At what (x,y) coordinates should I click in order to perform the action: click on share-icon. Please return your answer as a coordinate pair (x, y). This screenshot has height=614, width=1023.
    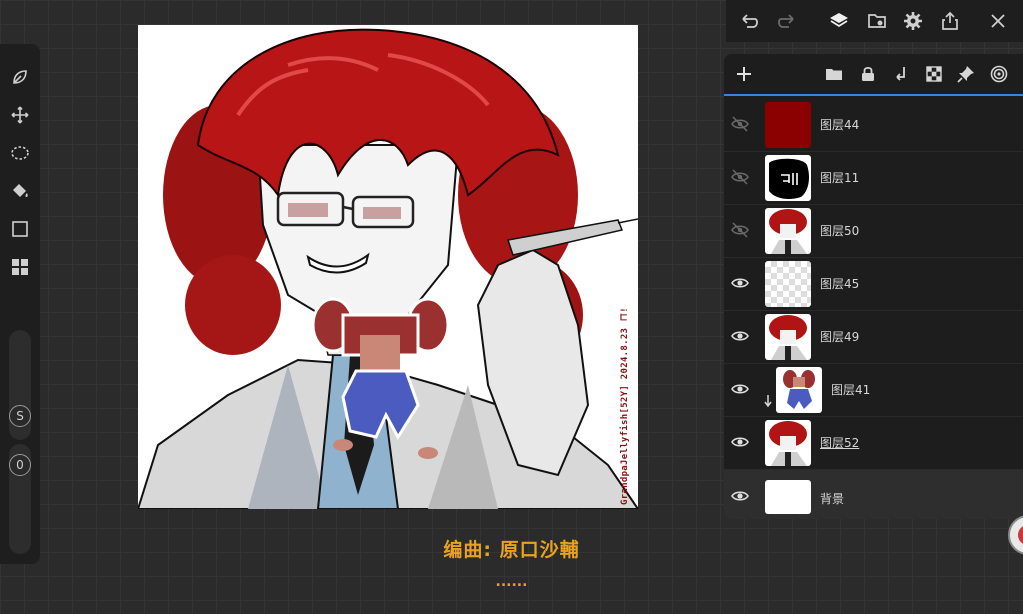
    Looking at the image, I should click on (950, 21).